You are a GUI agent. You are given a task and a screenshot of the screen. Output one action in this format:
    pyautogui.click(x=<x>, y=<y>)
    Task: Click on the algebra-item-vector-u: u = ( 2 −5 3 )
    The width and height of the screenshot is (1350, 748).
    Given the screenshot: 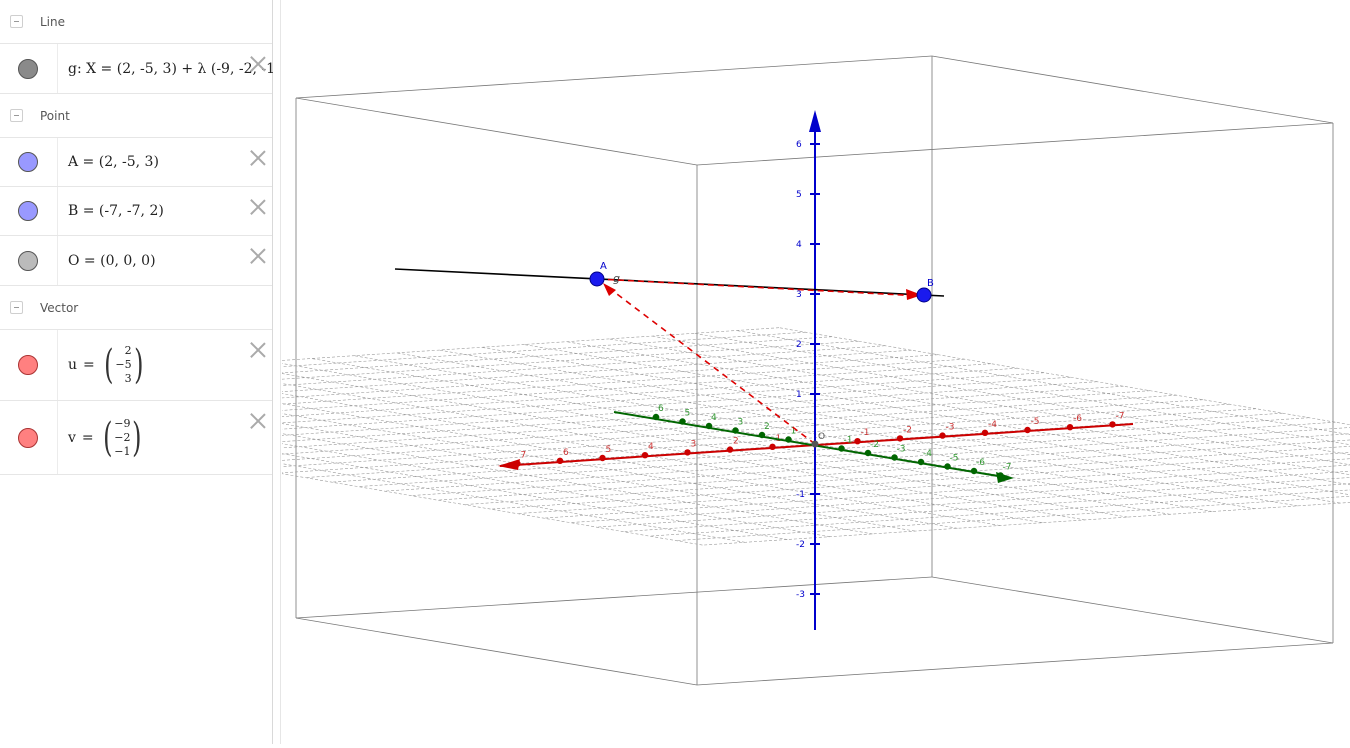 What is the action you would take?
    pyautogui.click(x=136, y=365)
    